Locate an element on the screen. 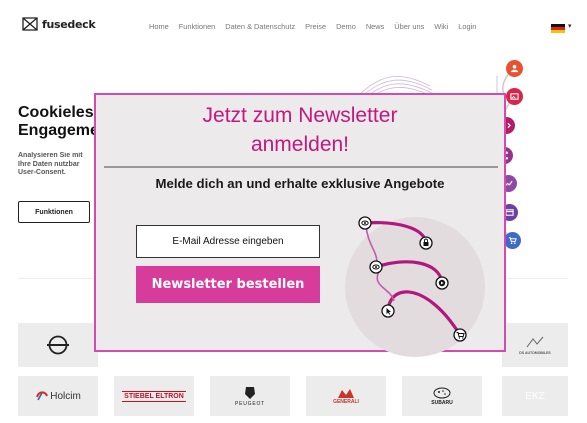 The width and height of the screenshot is (587, 423). generali-logo: GENERALI is located at coordinates (346, 396).